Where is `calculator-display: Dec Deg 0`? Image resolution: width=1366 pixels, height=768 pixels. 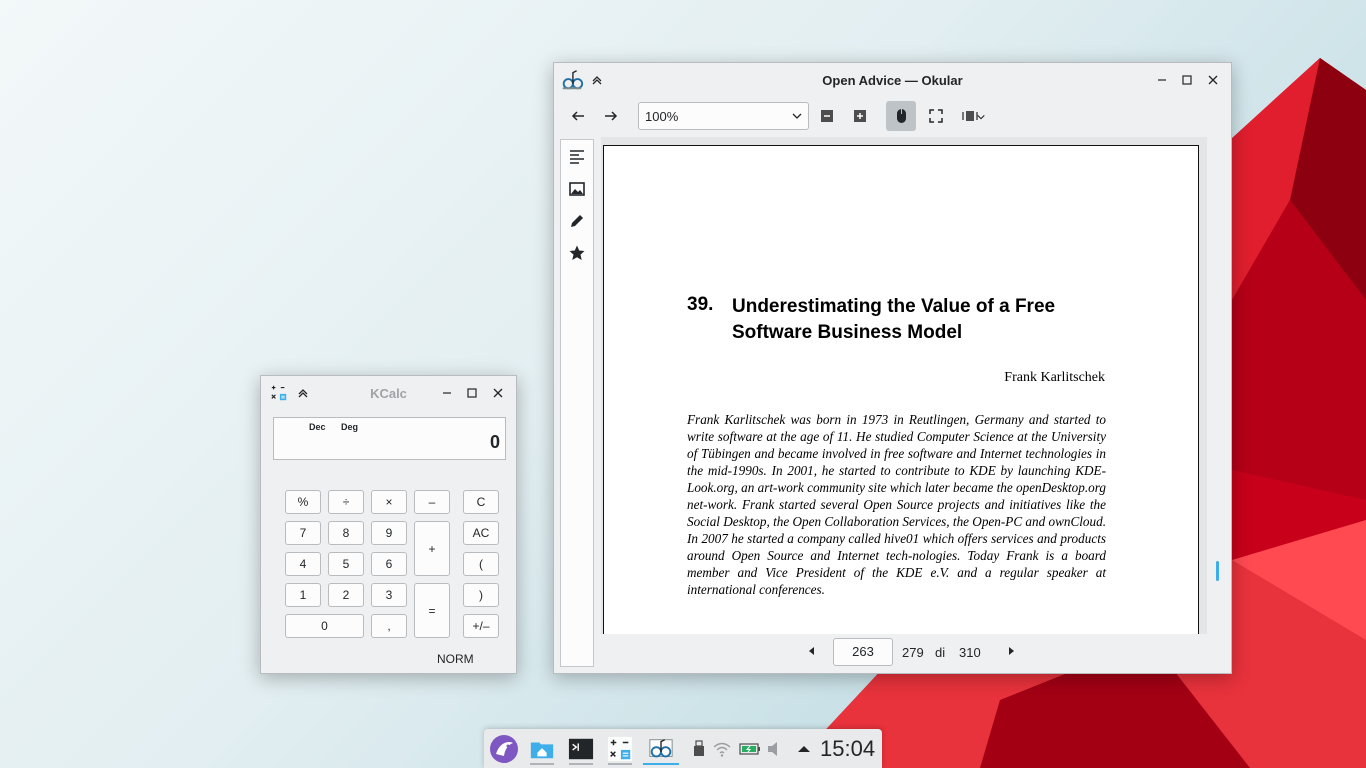
calculator-display: Dec Deg 0 is located at coordinates (389, 438).